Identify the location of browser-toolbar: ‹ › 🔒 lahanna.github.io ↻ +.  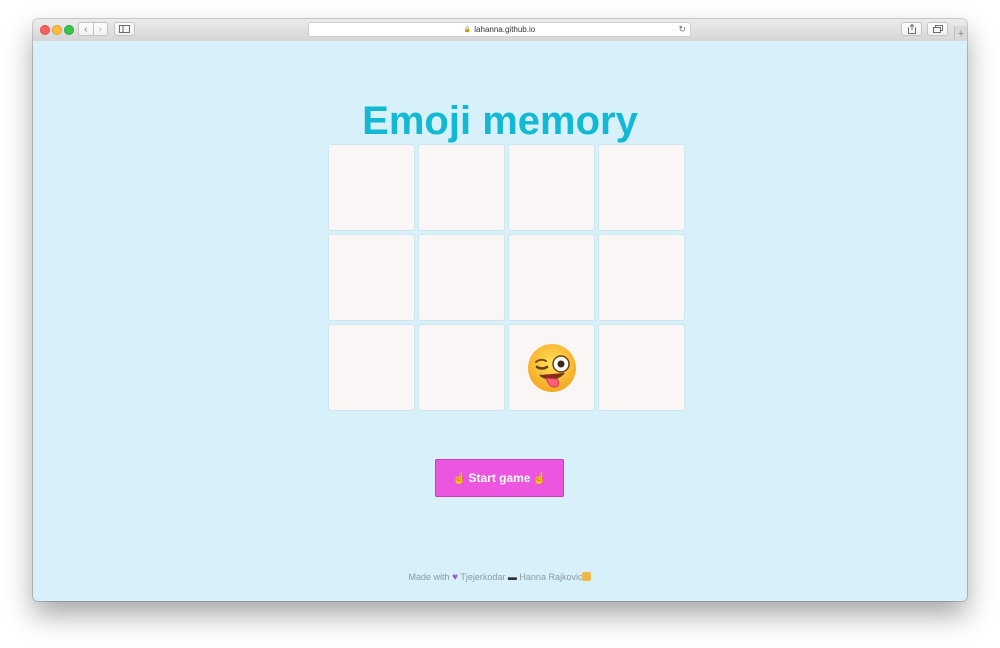
(500, 30).